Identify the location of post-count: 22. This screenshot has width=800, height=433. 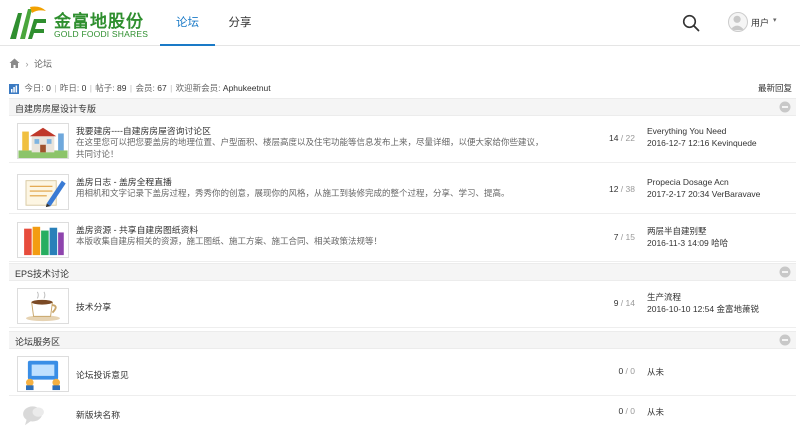
(630, 138).